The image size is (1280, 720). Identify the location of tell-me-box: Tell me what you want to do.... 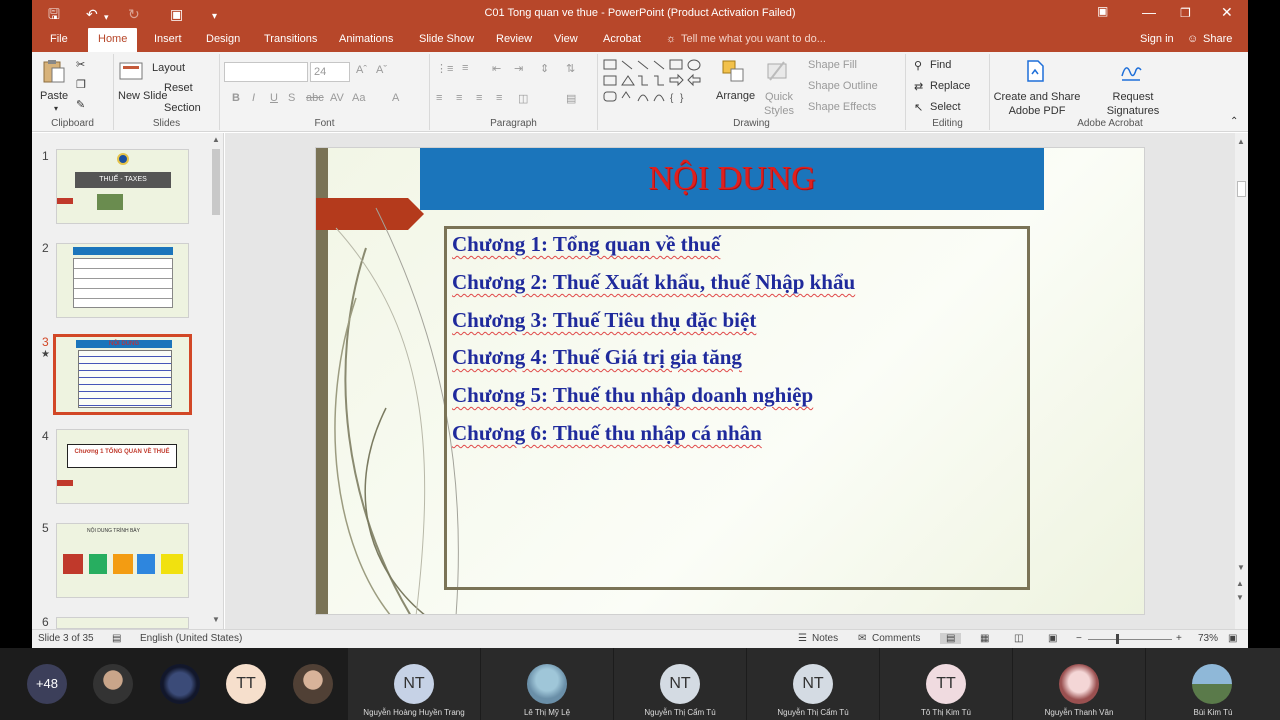
(753, 39).